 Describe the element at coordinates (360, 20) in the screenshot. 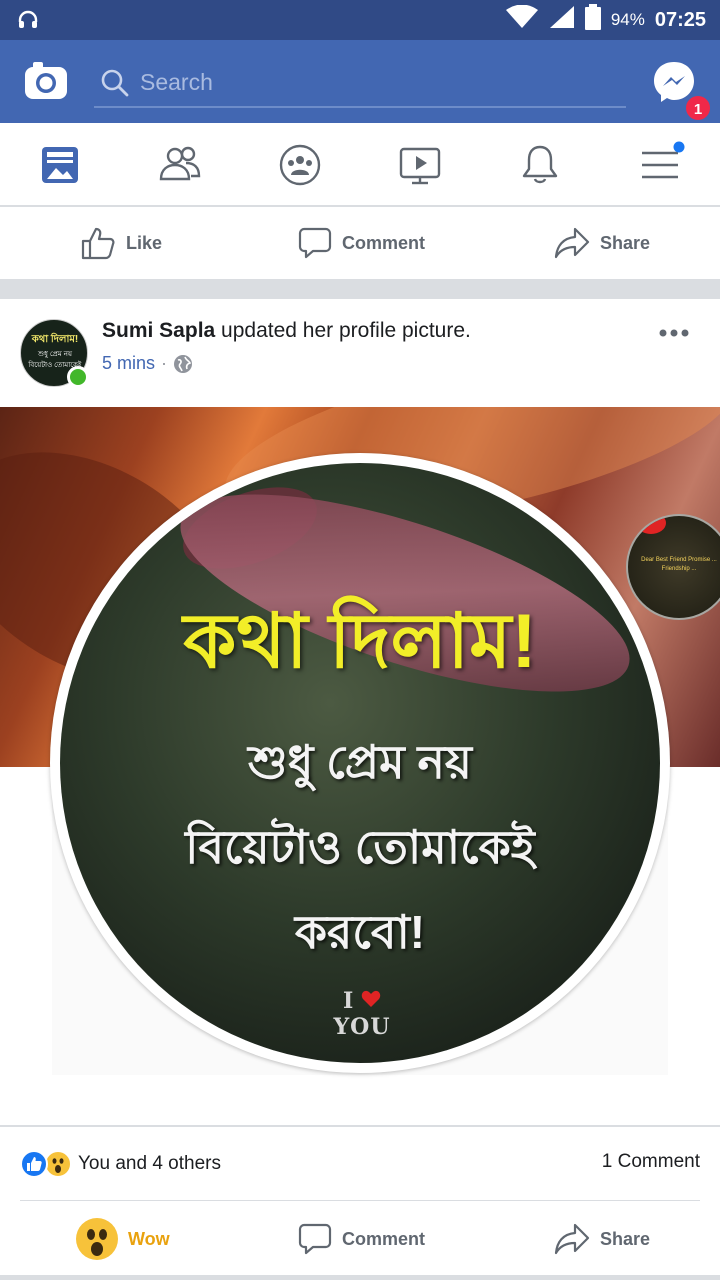

I see `status-bar: 94% 07:25` at that location.